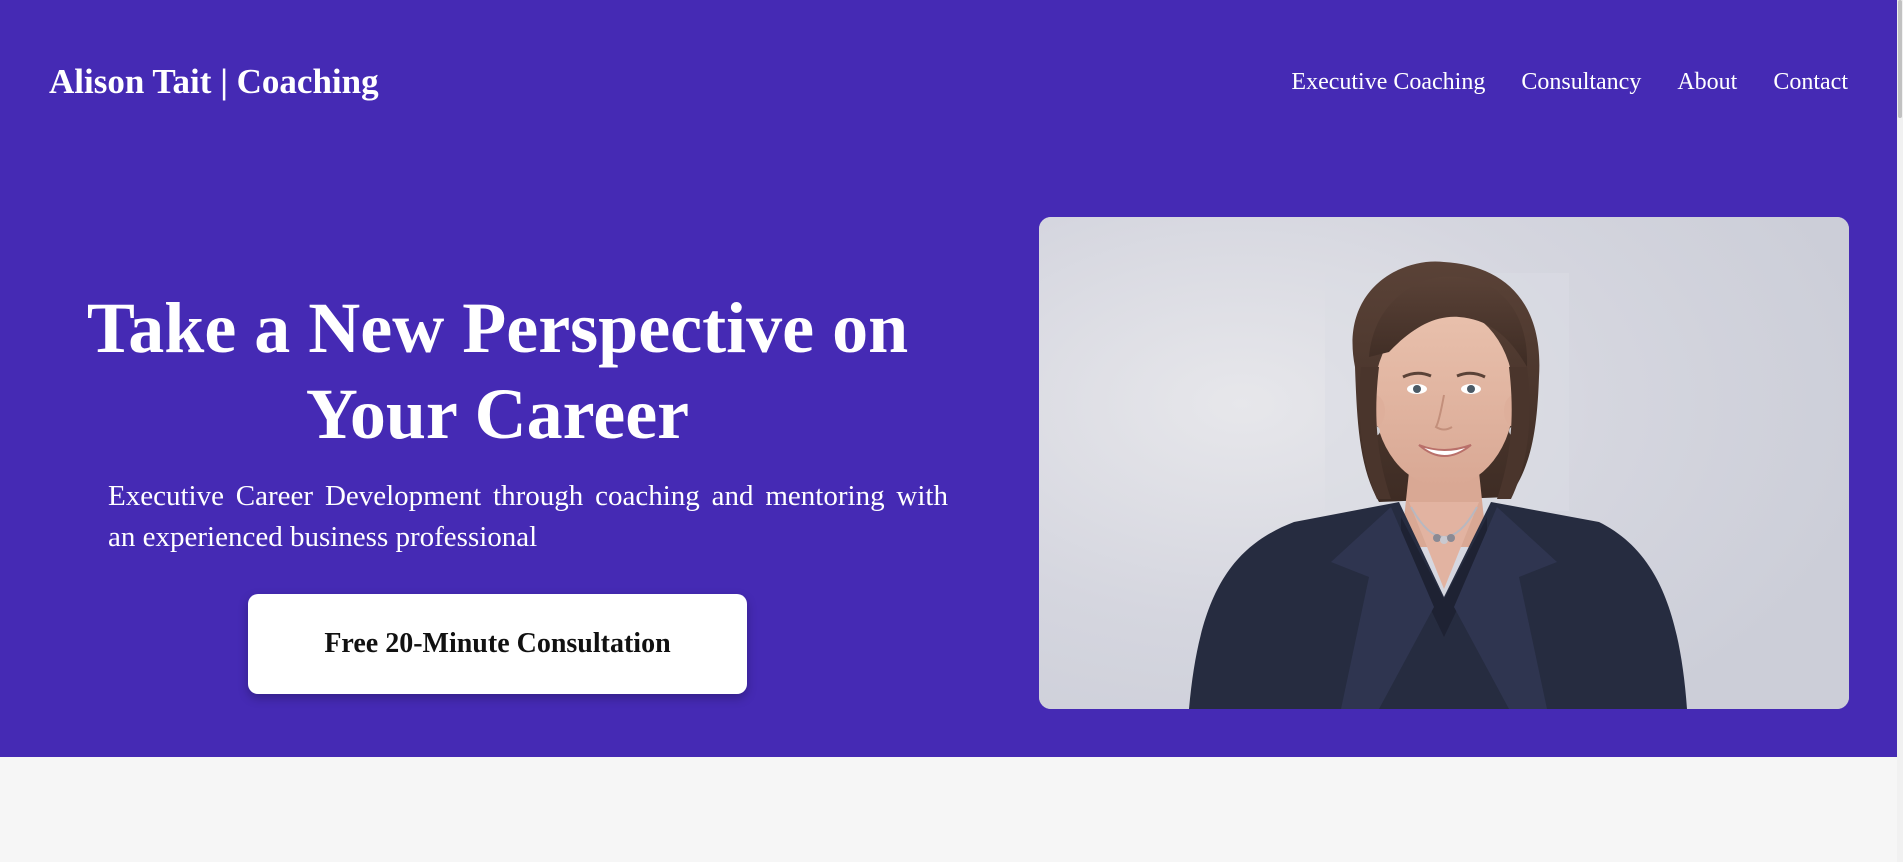  Describe the element at coordinates (948, 809) in the screenshot. I see `content-section` at that location.